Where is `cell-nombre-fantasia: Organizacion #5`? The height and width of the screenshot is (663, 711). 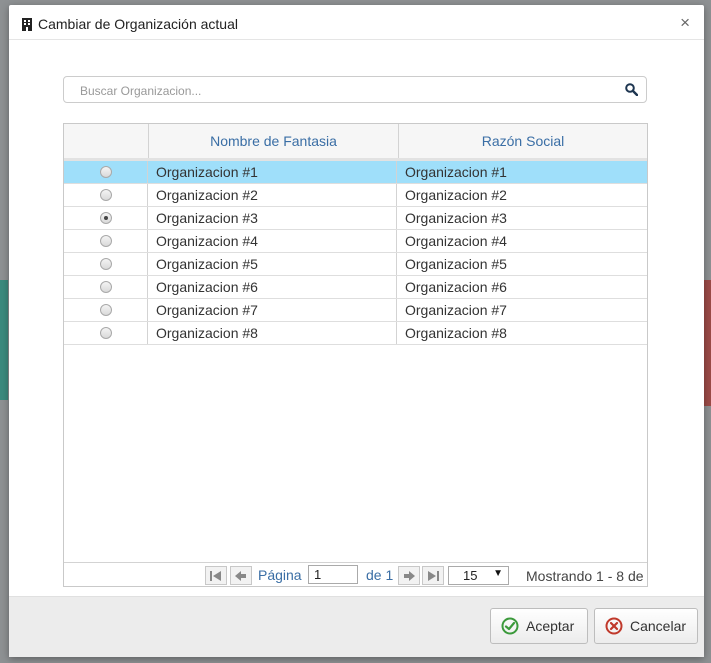 cell-nombre-fantasia: Organizacion #5 is located at coordinates (272, 264).